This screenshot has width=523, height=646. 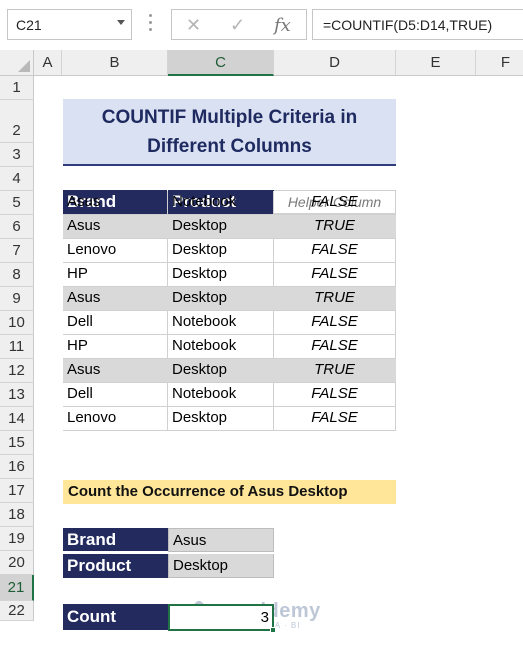 I want to click on row-header-1: 1, so click(x=17, y=88).